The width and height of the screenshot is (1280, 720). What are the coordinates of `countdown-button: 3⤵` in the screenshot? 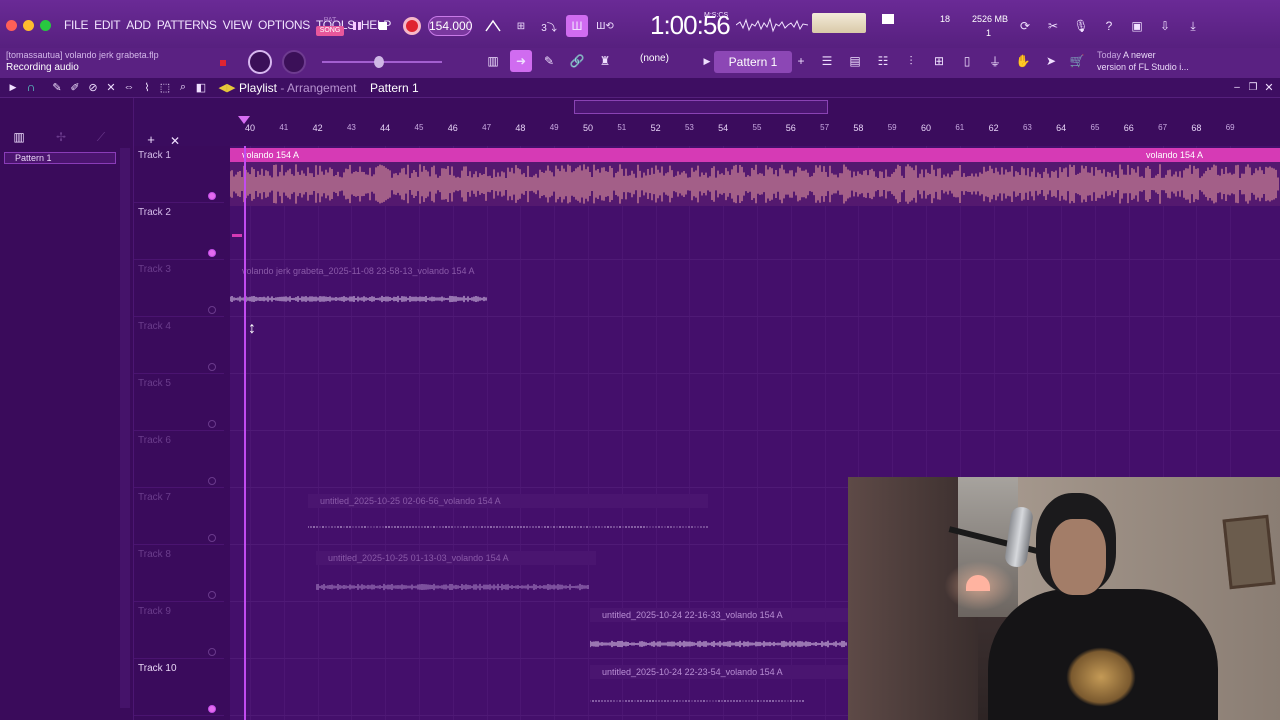 It's located at (549, 26).